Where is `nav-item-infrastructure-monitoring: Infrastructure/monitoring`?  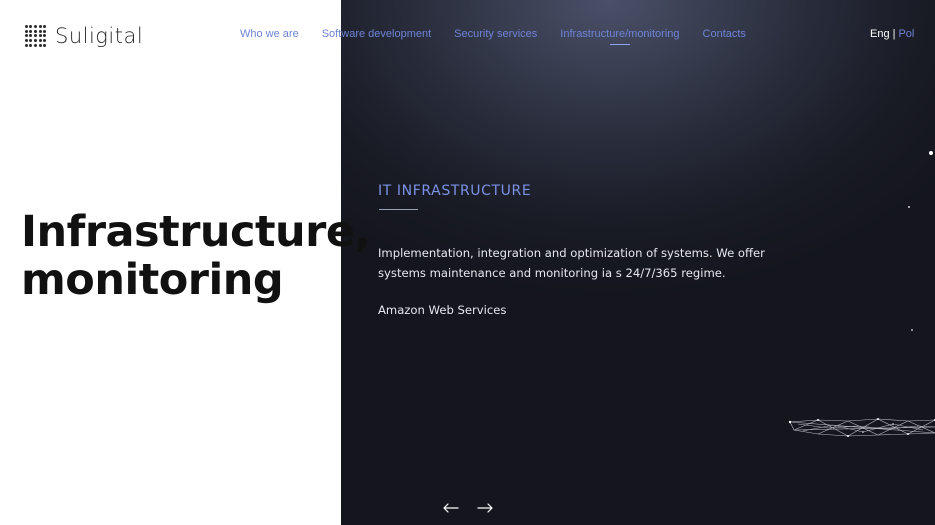
nav-item-infrastructure-monitoring: Infrastructure/monitoring is located at coordinates (619, 34).